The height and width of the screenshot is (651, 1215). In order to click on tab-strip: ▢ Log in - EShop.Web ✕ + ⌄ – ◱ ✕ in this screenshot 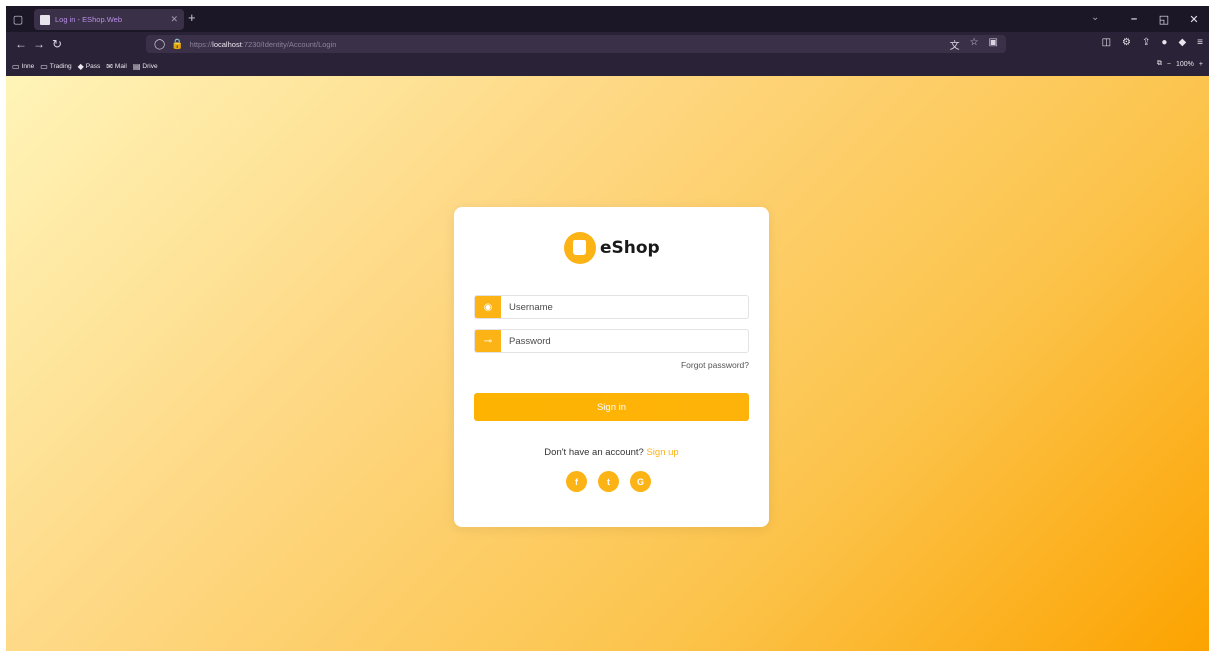, I will do `click(607, 19)`.